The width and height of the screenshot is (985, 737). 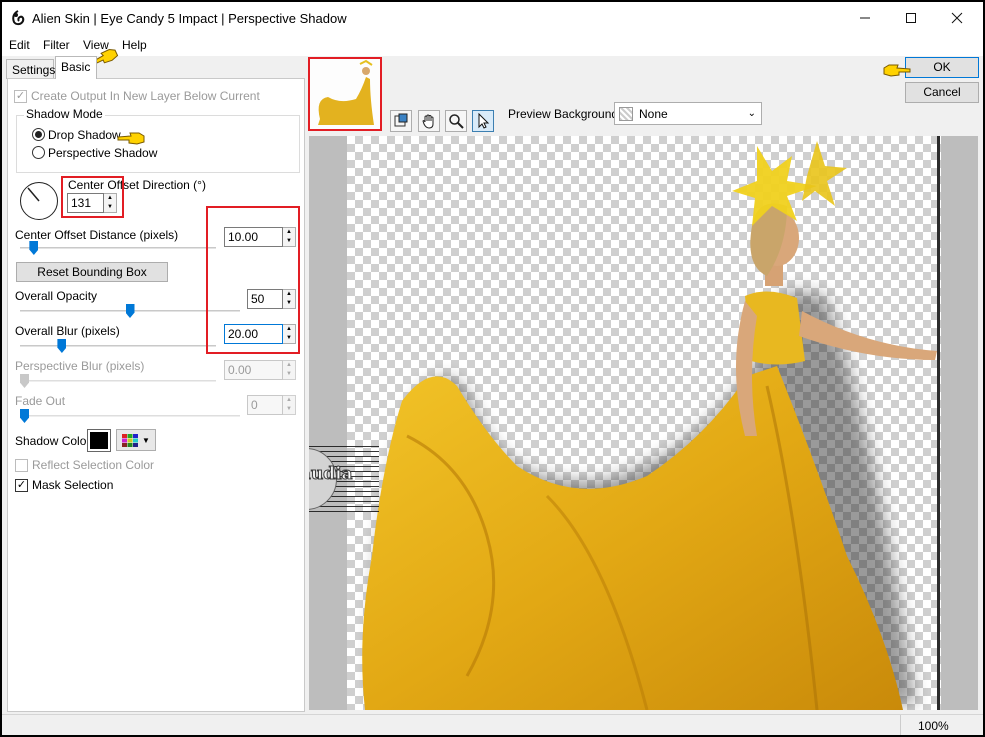 I want to click on ok-button: OK, so click(x=942, y=67).